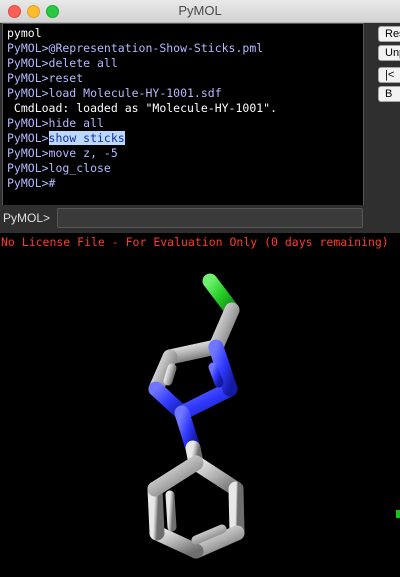 This screenshot has width=400, height=577. I want to click on window-titlebar: PyMOL, so click(200, 11).